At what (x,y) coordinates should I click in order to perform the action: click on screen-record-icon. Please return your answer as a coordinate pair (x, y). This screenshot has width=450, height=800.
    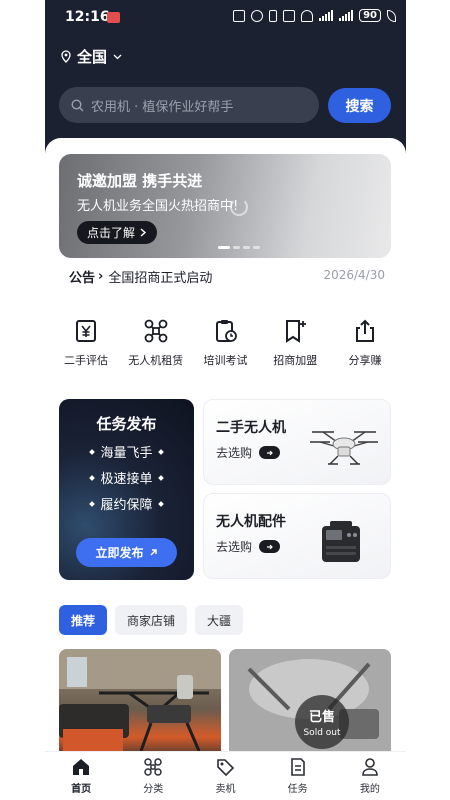
    Looking at the image, I should click on (113, 17).